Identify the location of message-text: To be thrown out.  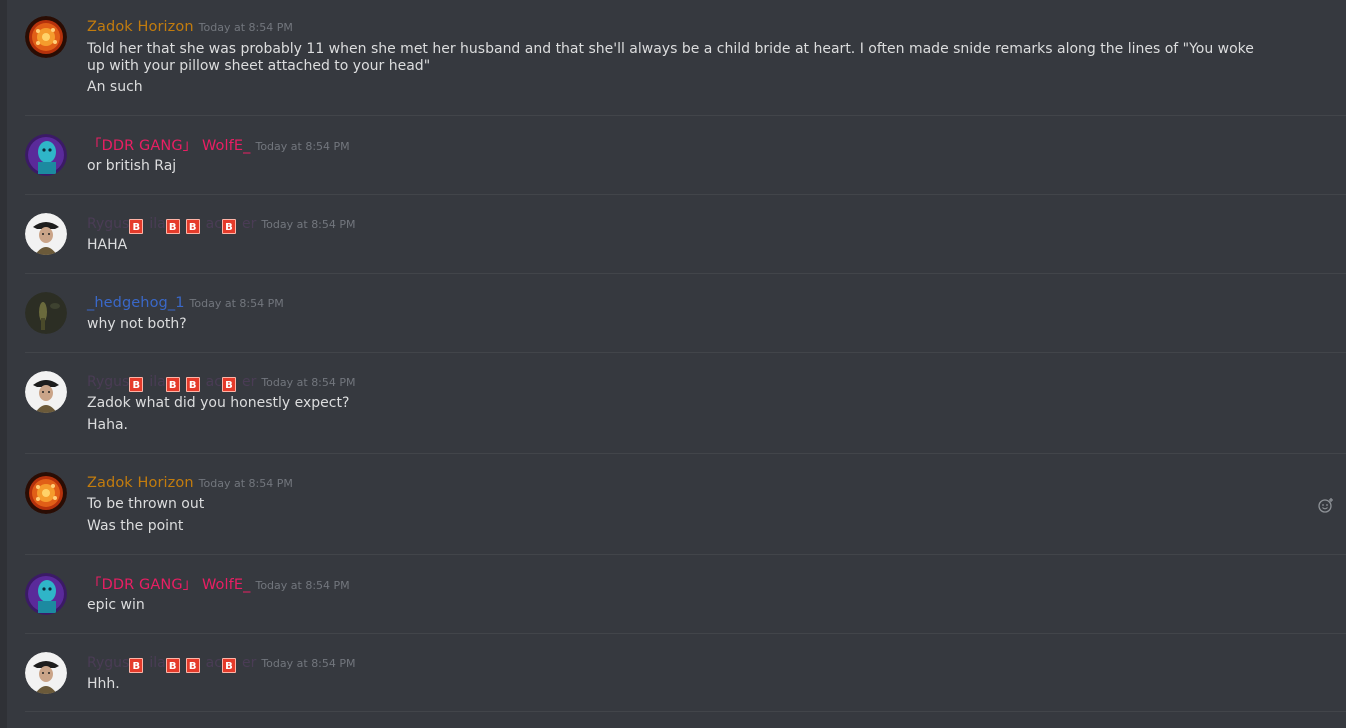
(146, 504).